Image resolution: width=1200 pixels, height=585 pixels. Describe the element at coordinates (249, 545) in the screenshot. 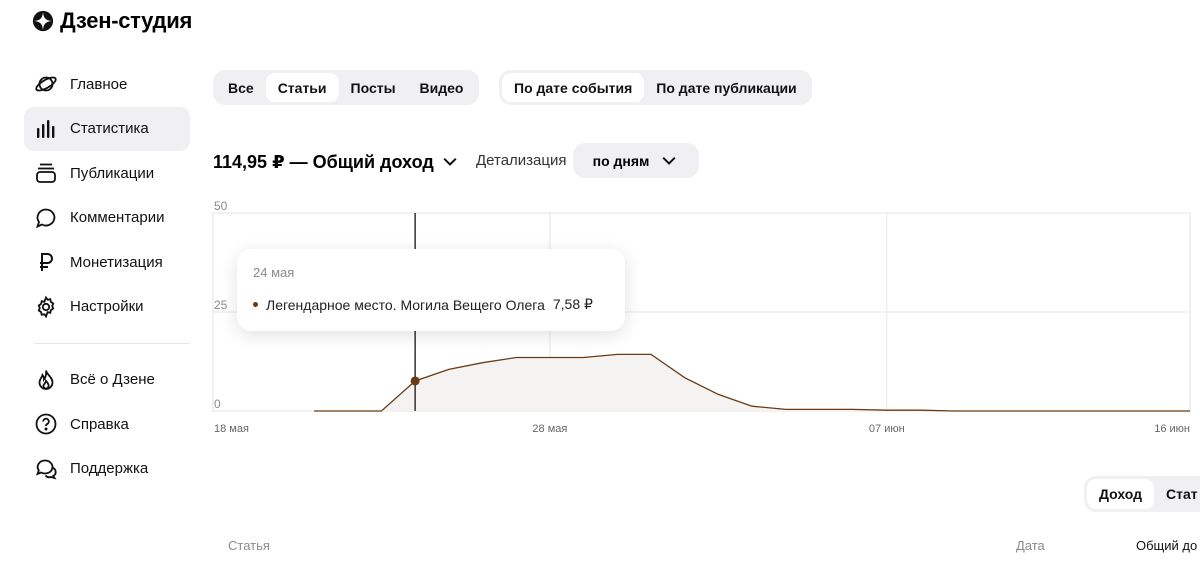

I see `column-header-article: Статья` at that location.